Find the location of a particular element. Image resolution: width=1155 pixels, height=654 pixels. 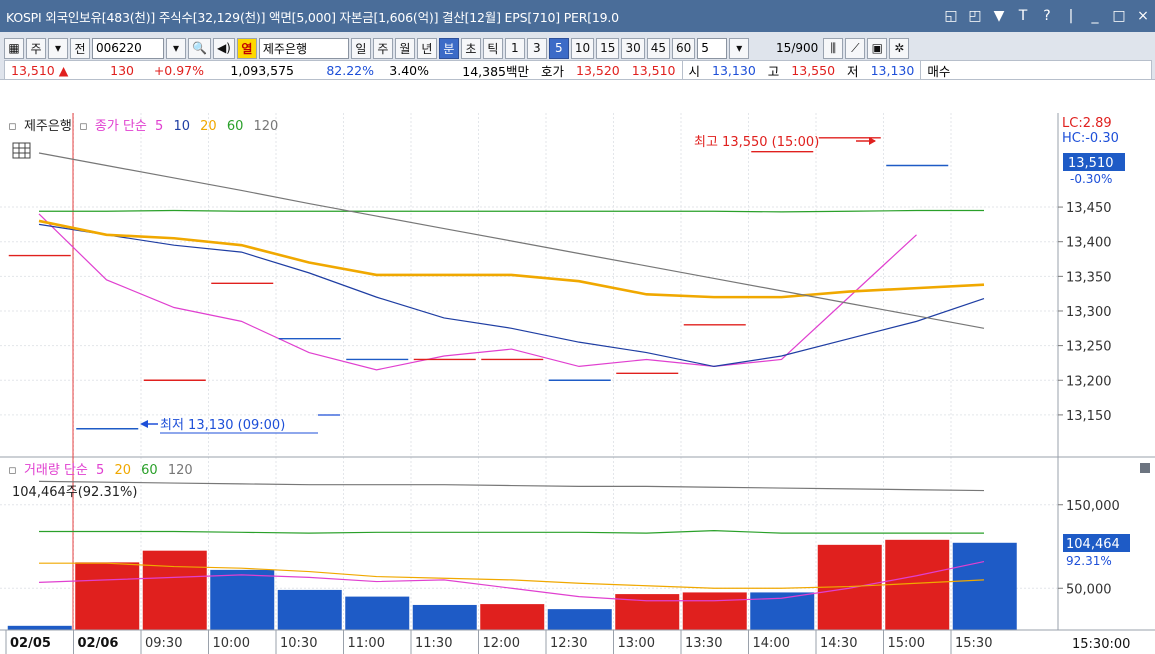

panel-close-icon is located at coordinates (1145, 468).